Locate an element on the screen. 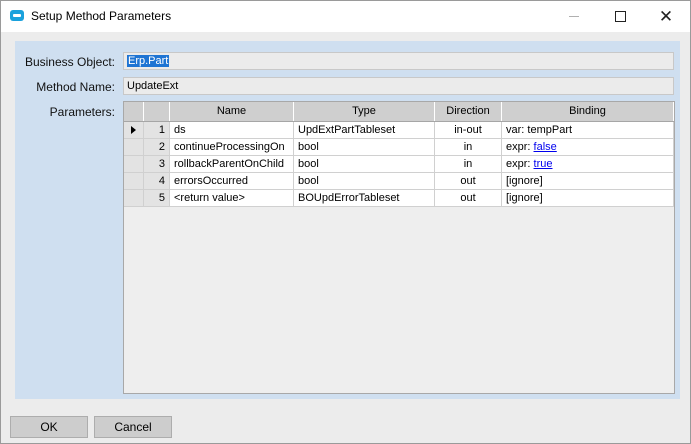  grid-header: Name Type Direction Binding is located at coordinates (399, 112).